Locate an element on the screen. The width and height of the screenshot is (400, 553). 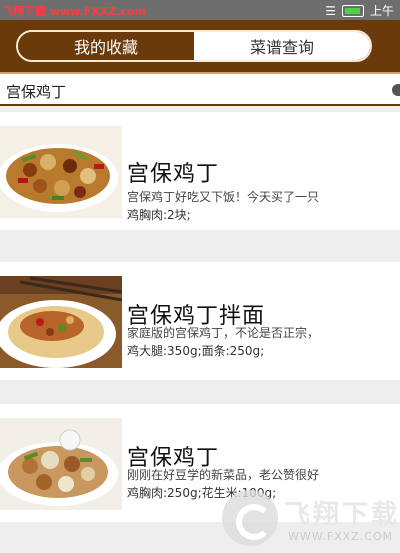
battery-icon is located at coordinates (352, 10).